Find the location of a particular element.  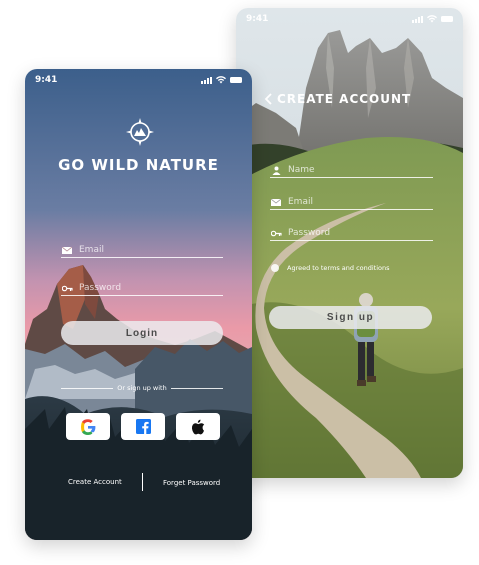

social-divider: Or sign up with is located at coordinates (142, 388).